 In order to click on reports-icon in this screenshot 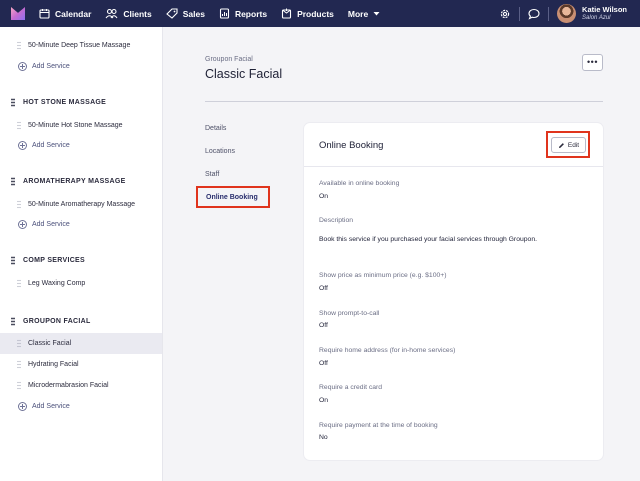, I will do `click(224, 13)`.